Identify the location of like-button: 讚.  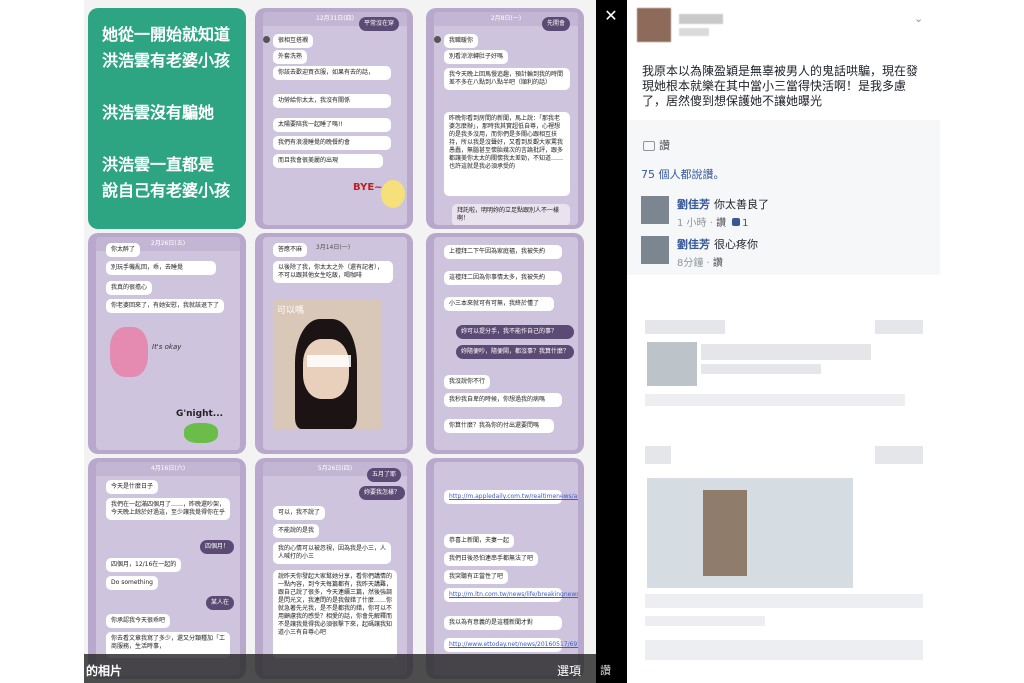
(656, 145).